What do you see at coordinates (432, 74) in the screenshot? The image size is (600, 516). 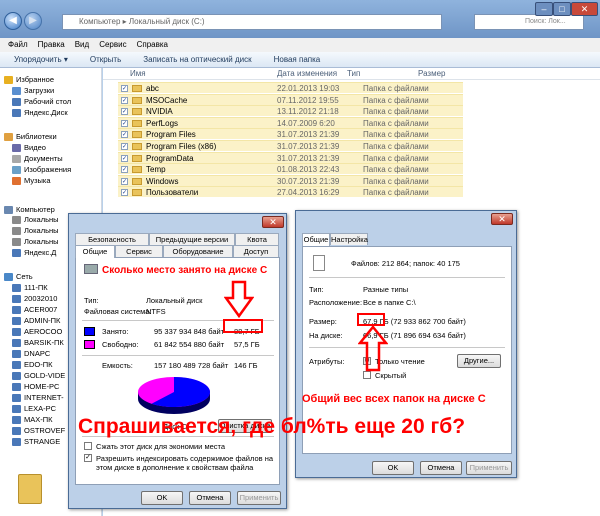 I see `col-size: Размер` at bounding box center [432, 74].